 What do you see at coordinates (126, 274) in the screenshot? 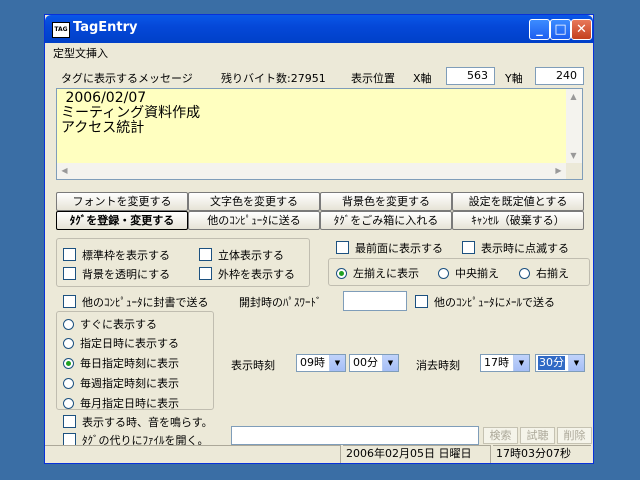
I see `transparent-bg-label: 背景を透明にする` at bounding box center [126, 274].